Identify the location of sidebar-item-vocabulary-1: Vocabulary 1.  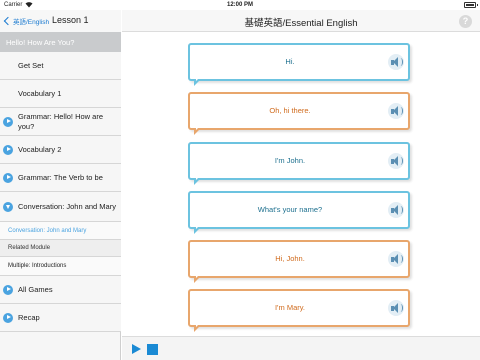
(60, 94).